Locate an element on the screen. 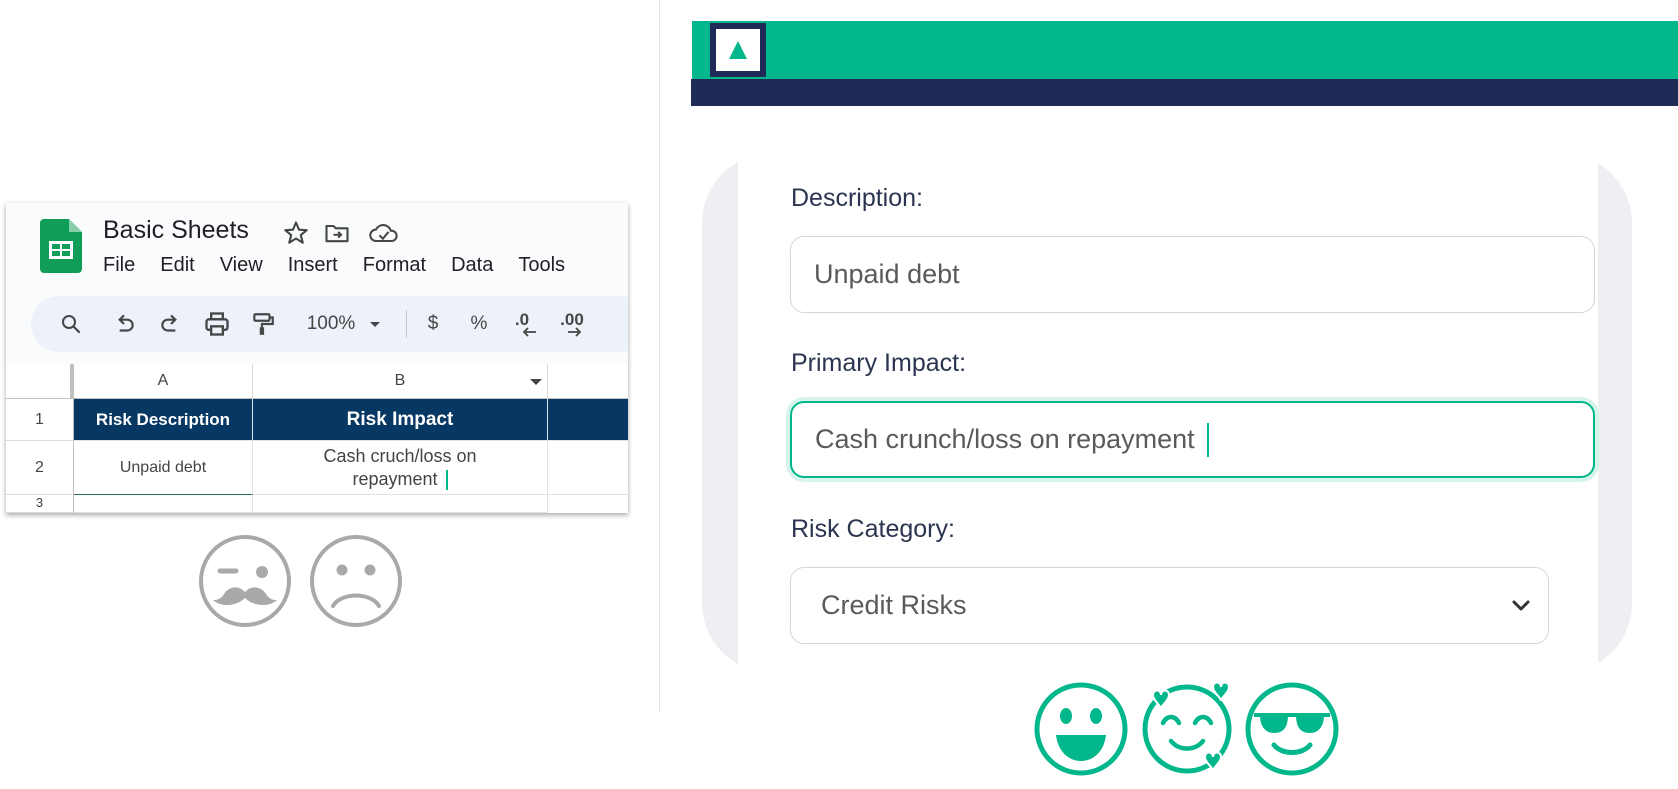 This screenshot has height=789, width=1678. risk-category-label: Risk Category: is located at coordinates (873, 529).